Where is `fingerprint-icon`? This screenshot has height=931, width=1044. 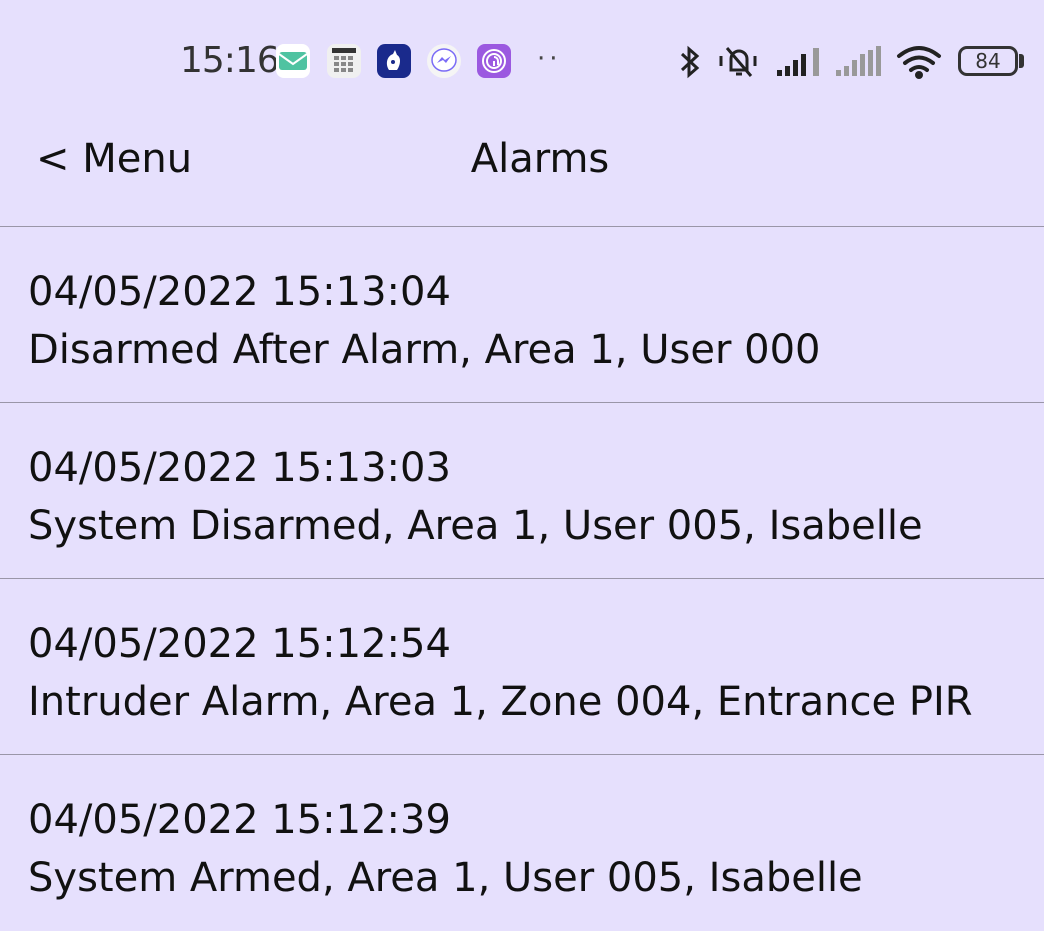 fingerprint-icon is located at coordinates (494, 61).